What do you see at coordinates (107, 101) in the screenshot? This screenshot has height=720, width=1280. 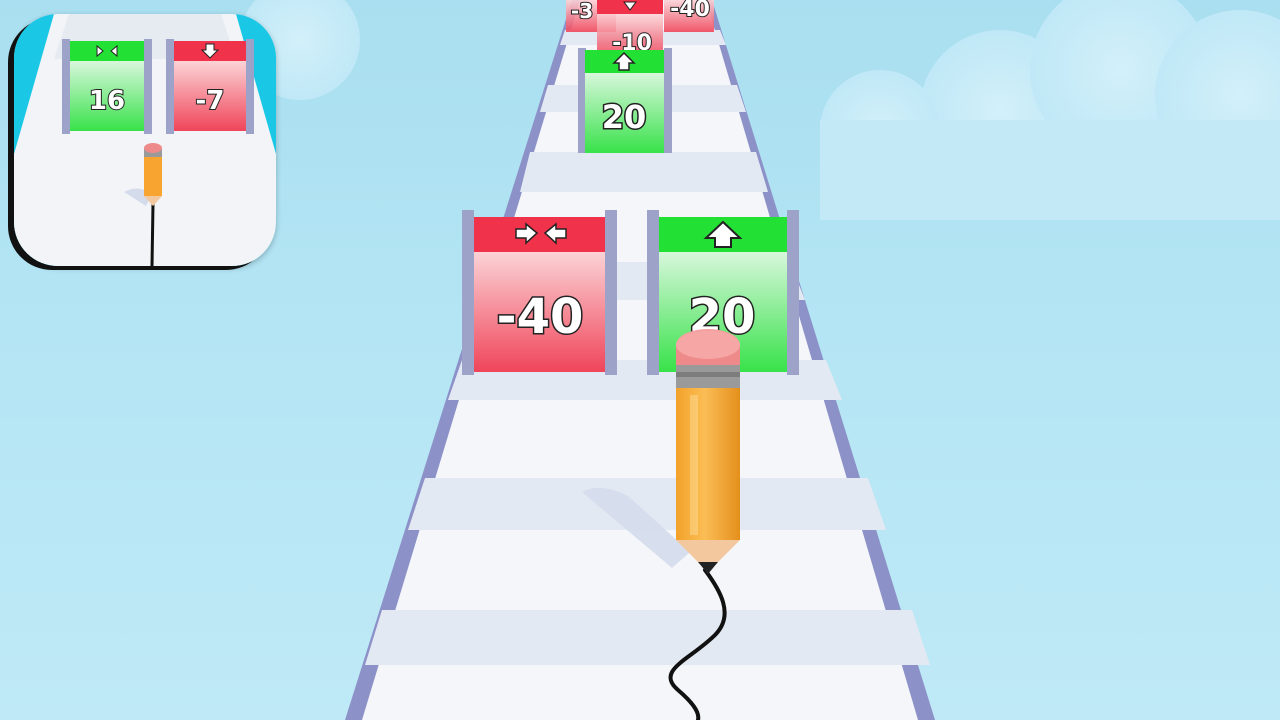 I see `icon-gate-value: 16` at bounding box center [107, 101].